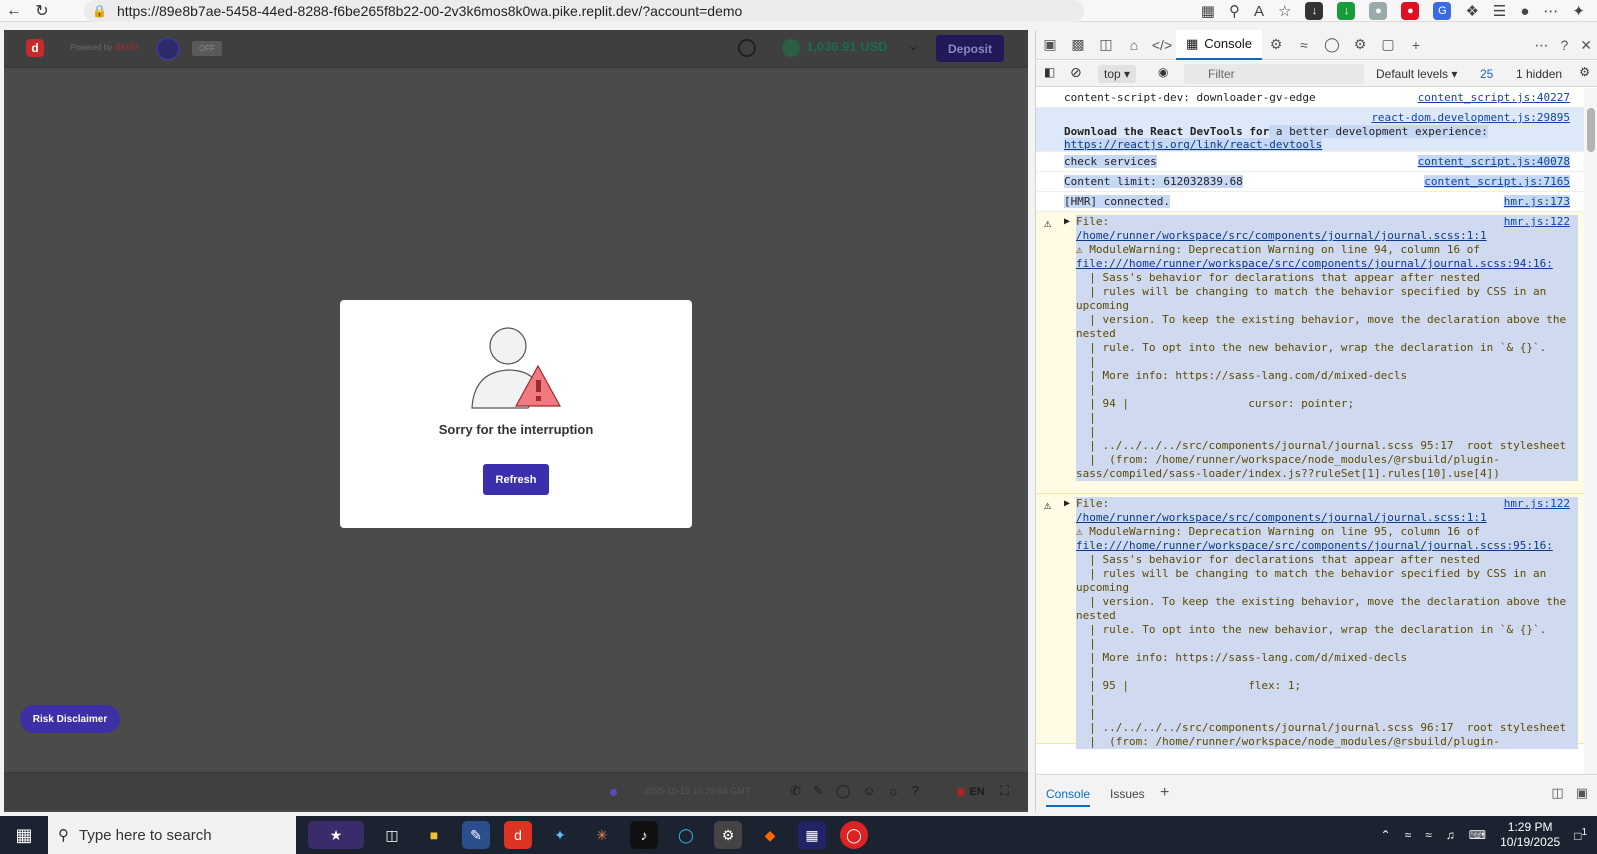  I want to click on elements-icon: </>, so click(1162, 45).